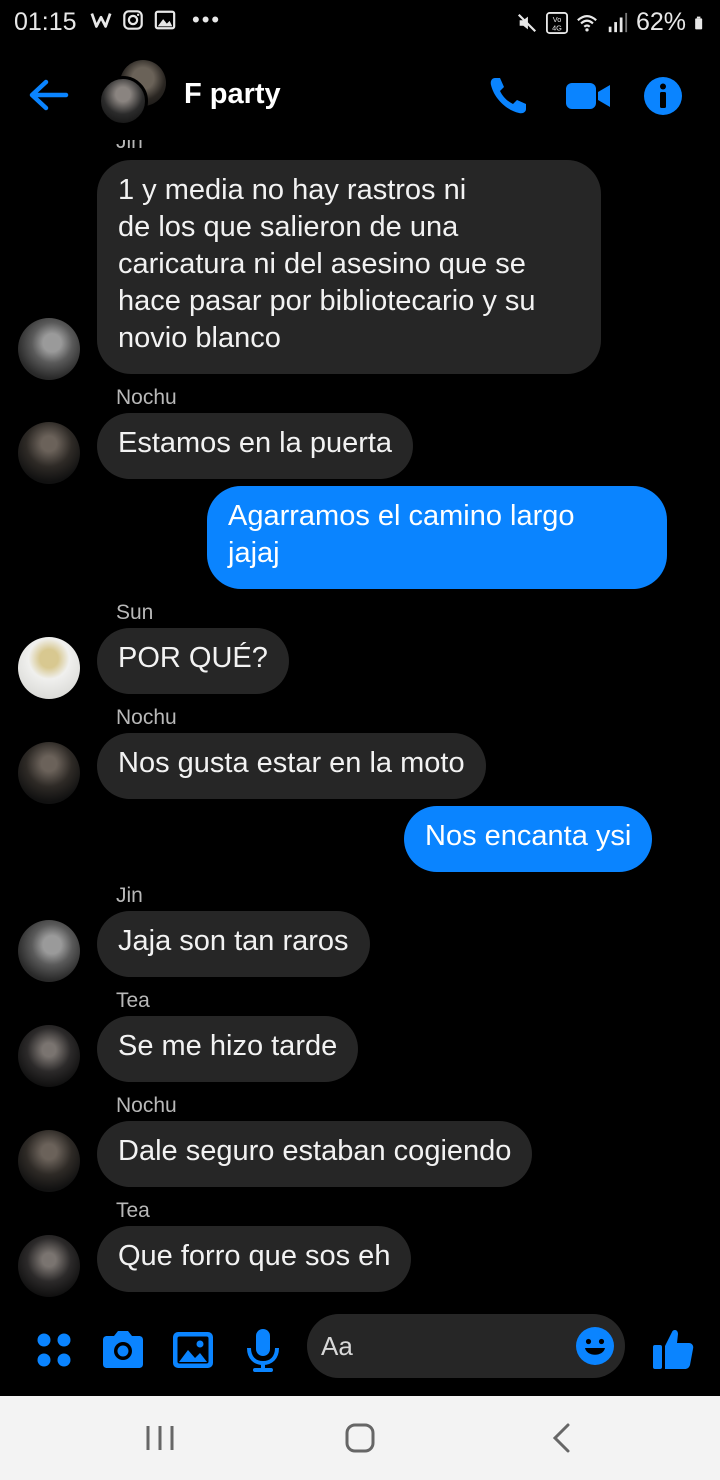  What do you see at coordinates (595, 1346) in the screenshot?
I see `emoji-icon` at bounding box center [595, 1346].